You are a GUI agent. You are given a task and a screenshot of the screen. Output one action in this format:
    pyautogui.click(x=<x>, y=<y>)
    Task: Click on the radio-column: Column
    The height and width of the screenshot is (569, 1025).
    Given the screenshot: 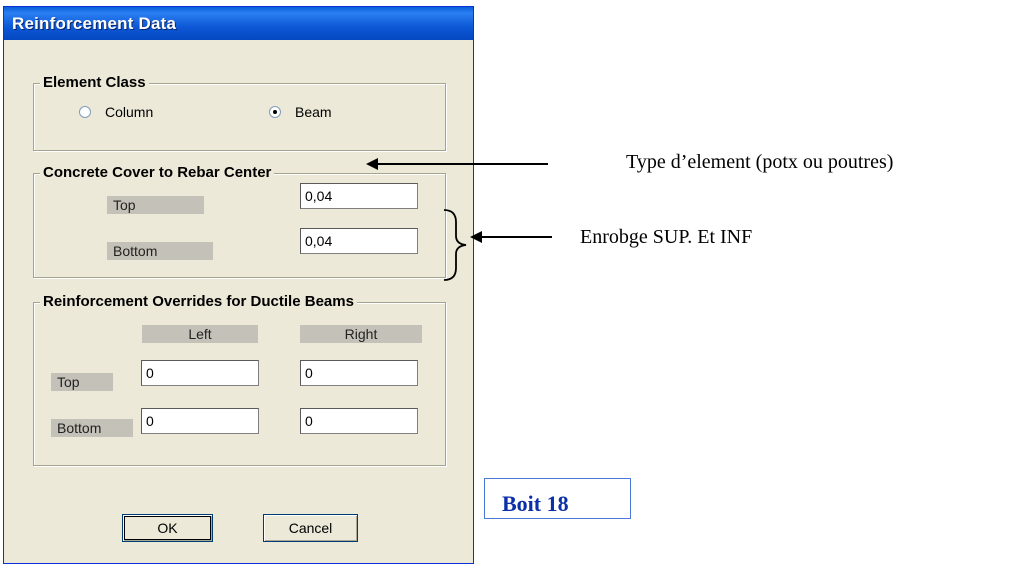 What is the action you would take?
    pyautogui.click(x=116, y=112)
    